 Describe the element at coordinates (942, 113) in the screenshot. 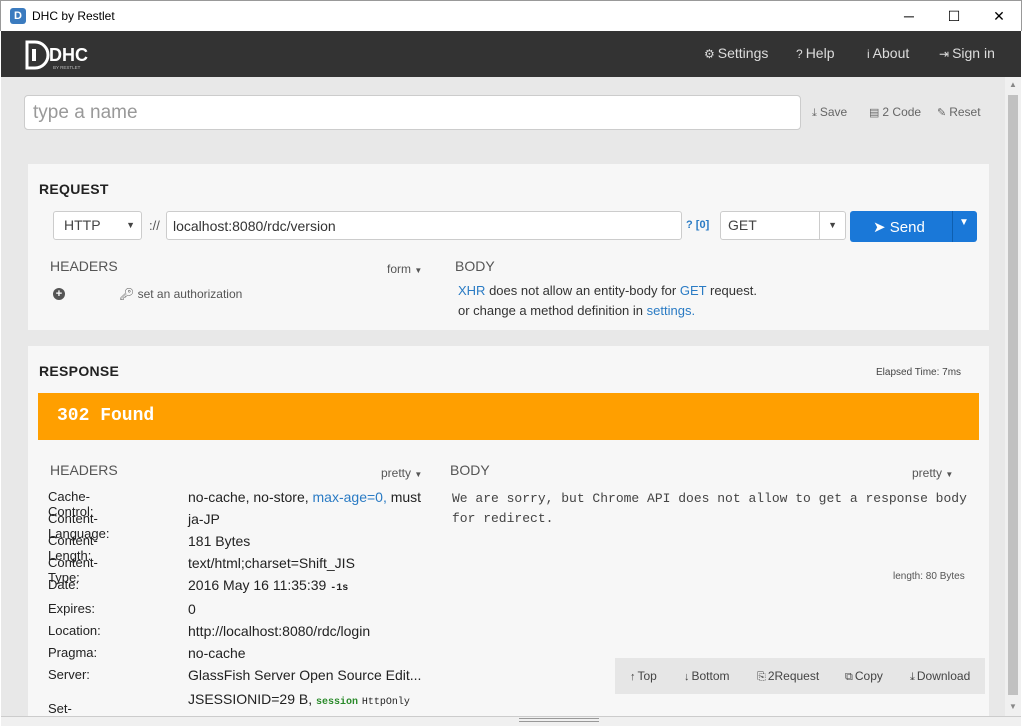

I see `eraser-icon: ✎` at that location.